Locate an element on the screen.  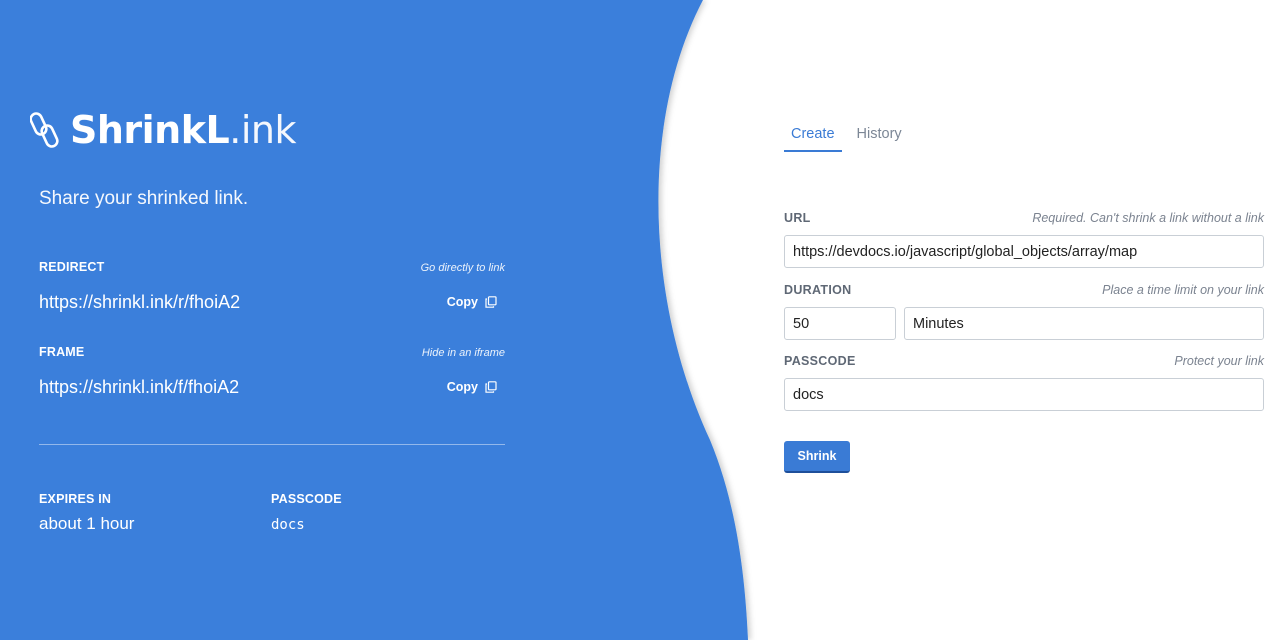
passcode-info-value: docs is located at coordinates (288, 525).